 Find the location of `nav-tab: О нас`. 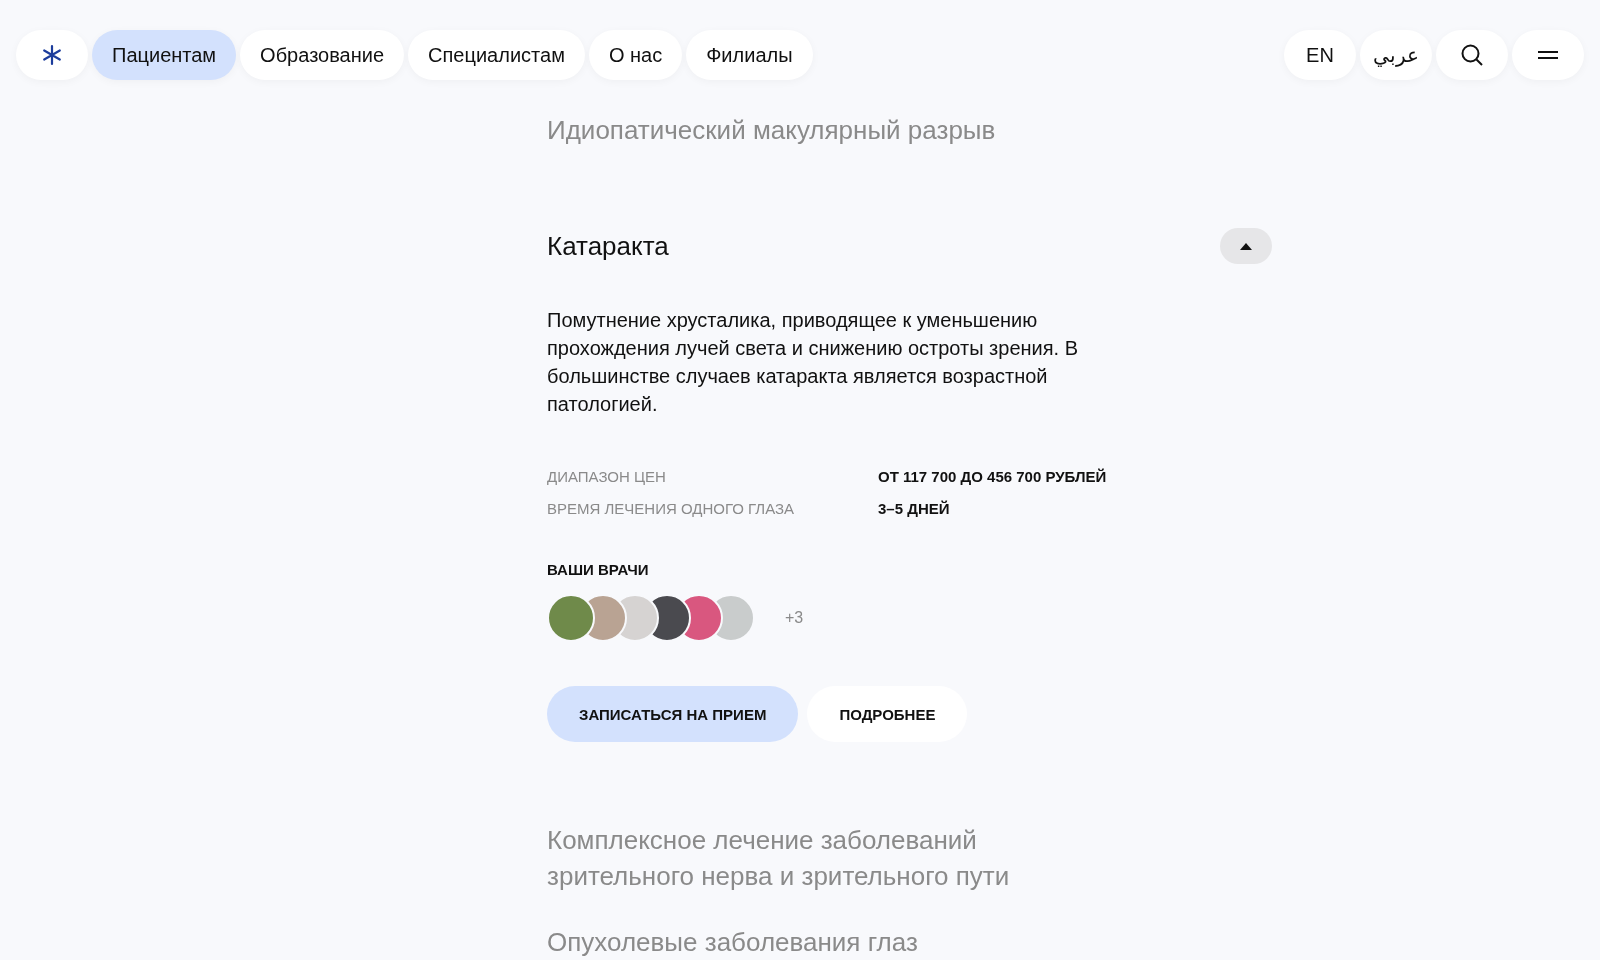

nav-tab: О нас is located at coordinates (635, 55).